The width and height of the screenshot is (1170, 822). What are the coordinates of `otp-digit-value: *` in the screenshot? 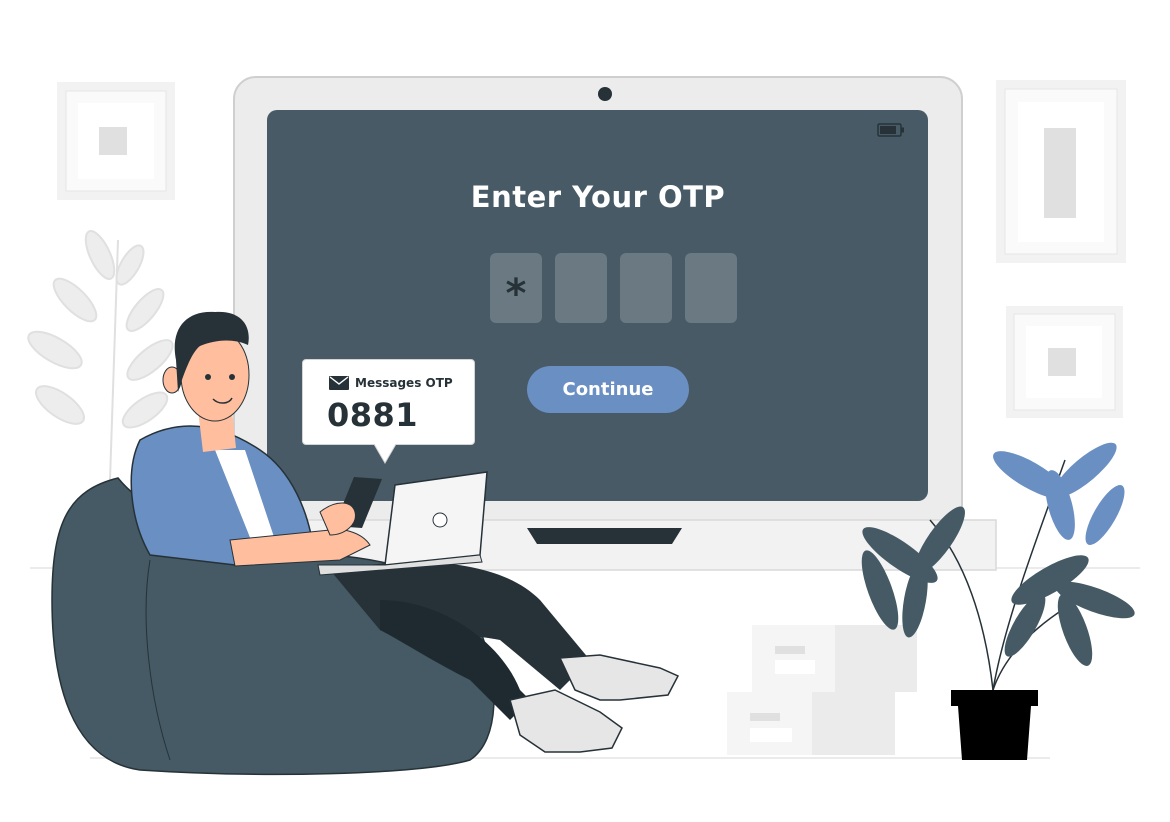 It's located at (516, 294).